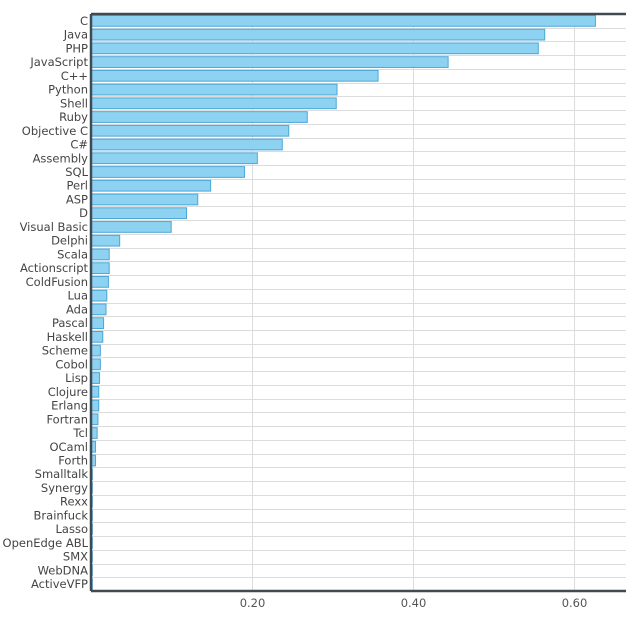 Image resolution: width=626 pixels, height=620 pixels. I want to click on y-category-label: Erlang, so click(69, 406).